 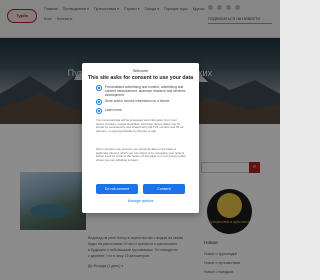 What do you see at coordinates (99, 88) in the screenshot?
I see `ads-icon` at bounding box center [99, 88].